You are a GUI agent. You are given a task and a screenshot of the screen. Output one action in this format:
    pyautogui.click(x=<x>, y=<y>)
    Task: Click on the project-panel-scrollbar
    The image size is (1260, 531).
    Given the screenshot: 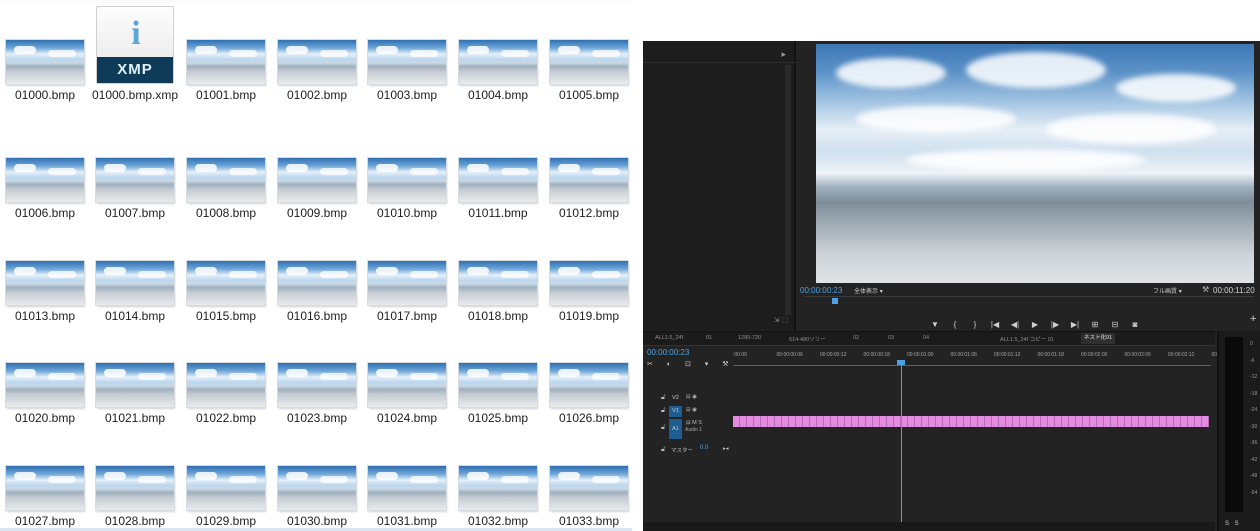 What is the action you would take?
    pyautogui.click(x=788, y=190)
    